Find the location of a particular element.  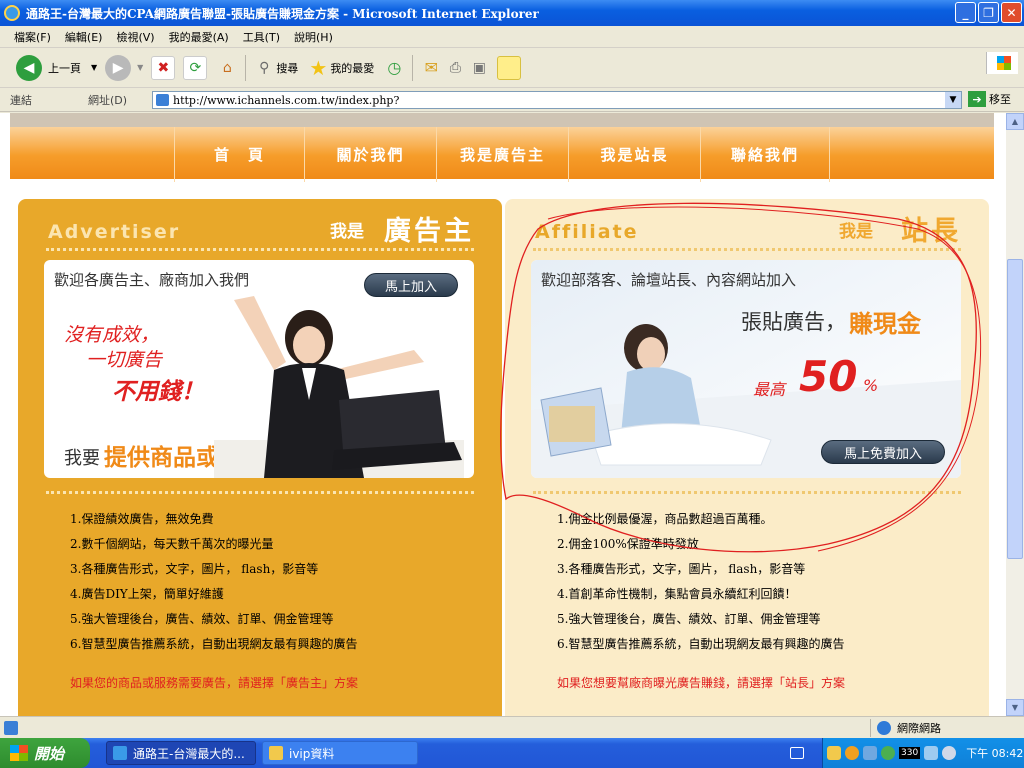

mail-icon: ✉ is located at coordinates (431, 68).